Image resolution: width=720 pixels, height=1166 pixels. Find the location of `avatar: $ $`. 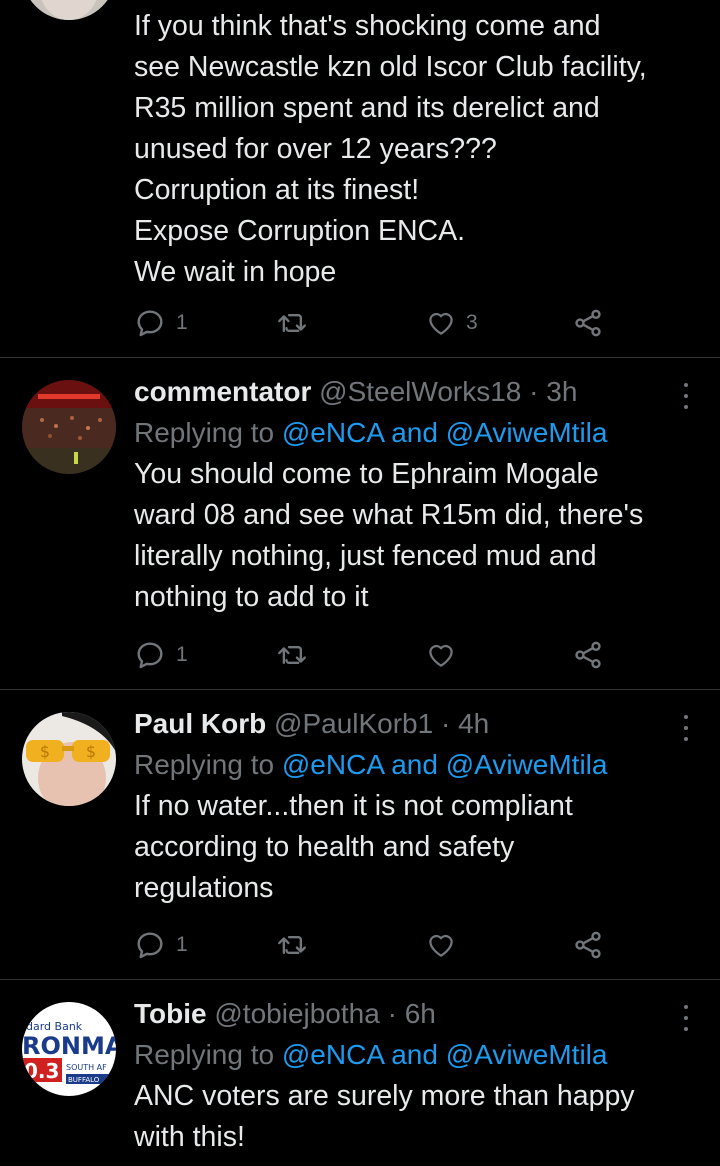

avatar: $ $ is located at coordinates (69, 759).